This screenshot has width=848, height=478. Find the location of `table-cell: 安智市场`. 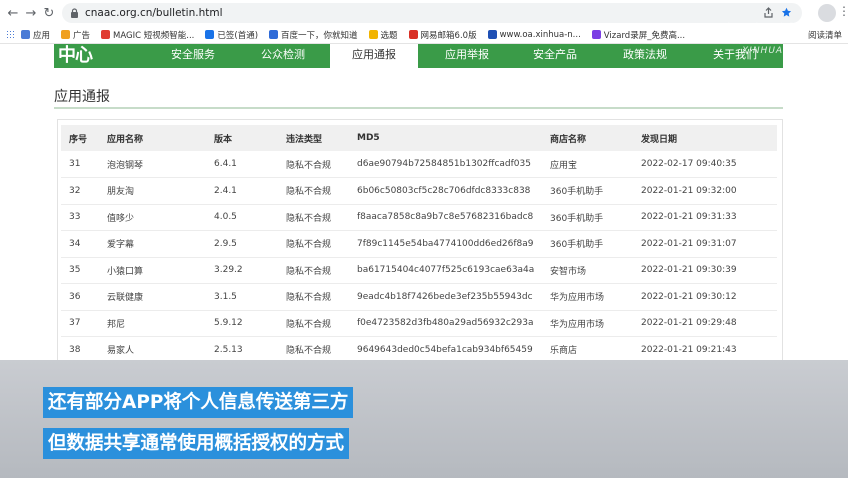

table-cell: 安智市场 is located at coordinates (587, 270).